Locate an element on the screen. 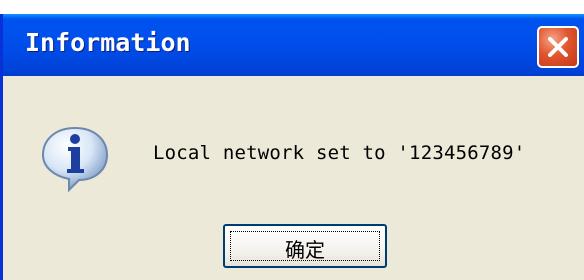 This screenshot has height=280, width=584. dialog-message: Local network set to '123456789' is located at coordinates (339, 153).